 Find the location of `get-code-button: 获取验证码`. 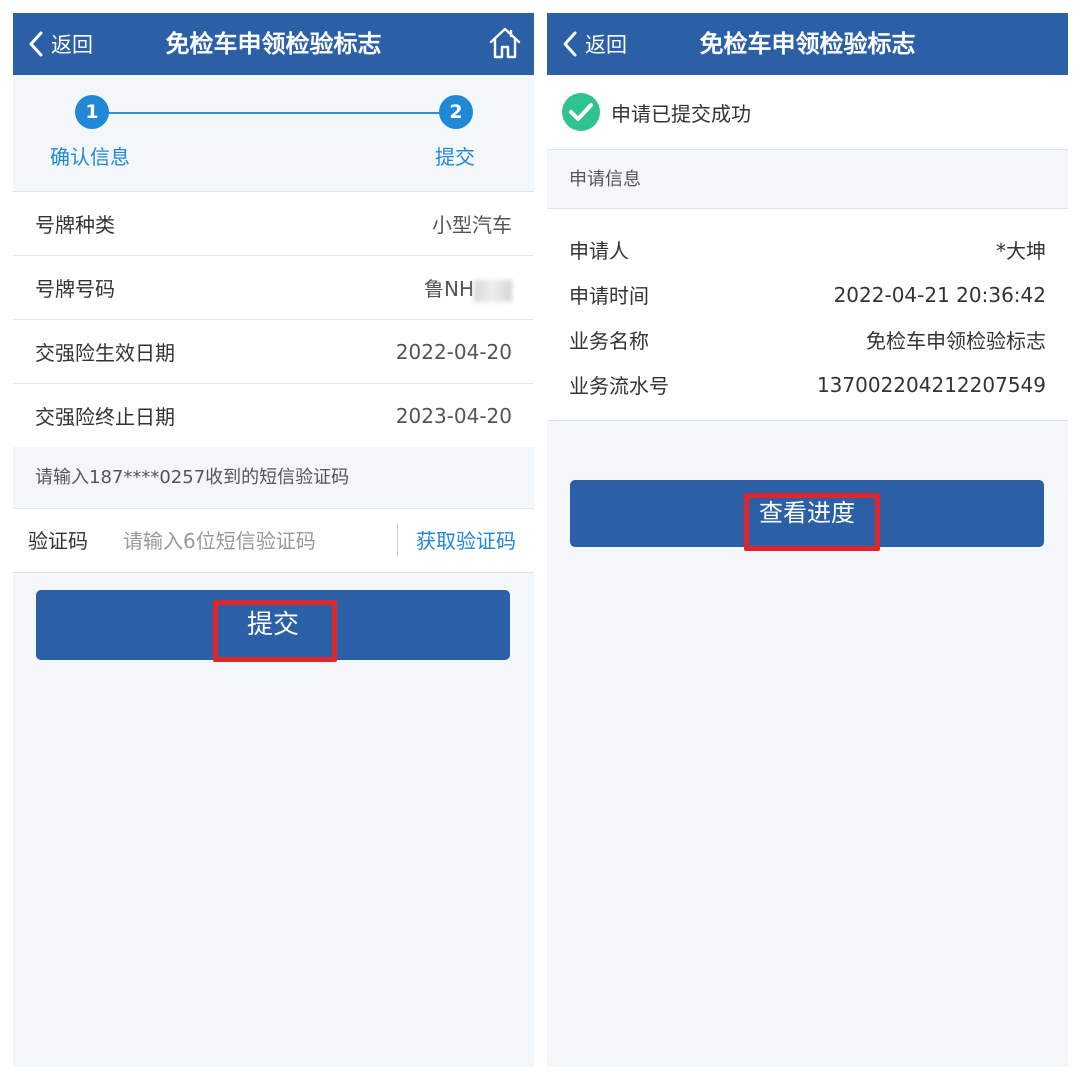

get-code-button: 获取验证码 is located at coordinates (466, 541).